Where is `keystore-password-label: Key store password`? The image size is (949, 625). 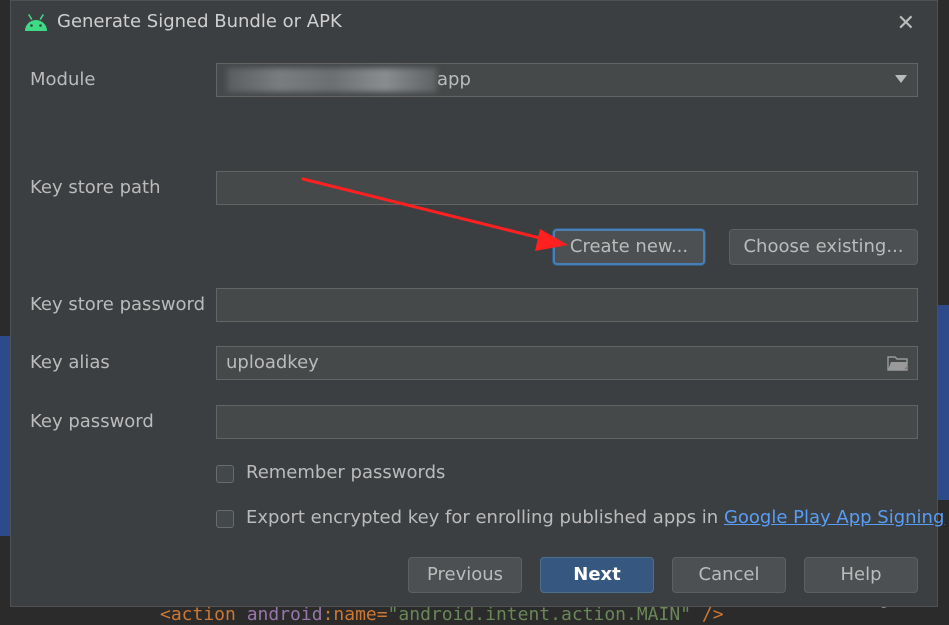 keystore-password-label: Key store password is located at coordinates (118, 304).